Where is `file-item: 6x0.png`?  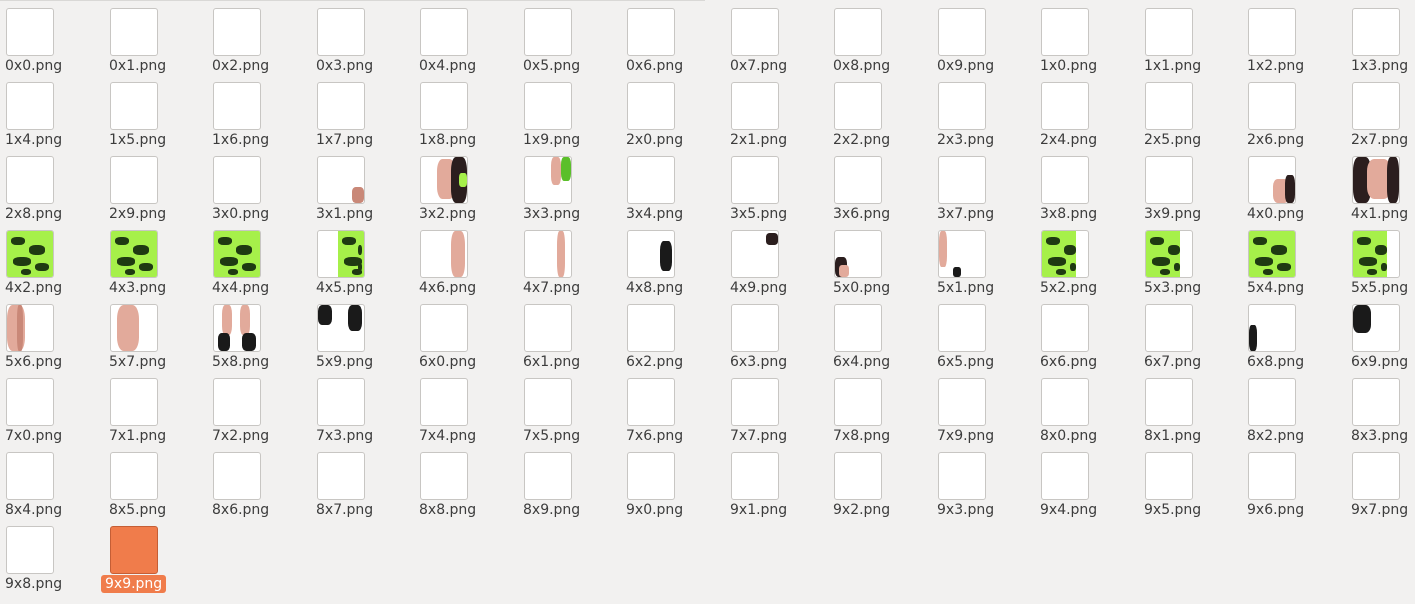
file-item: 6x0.png is located at coordinates (464, 333).